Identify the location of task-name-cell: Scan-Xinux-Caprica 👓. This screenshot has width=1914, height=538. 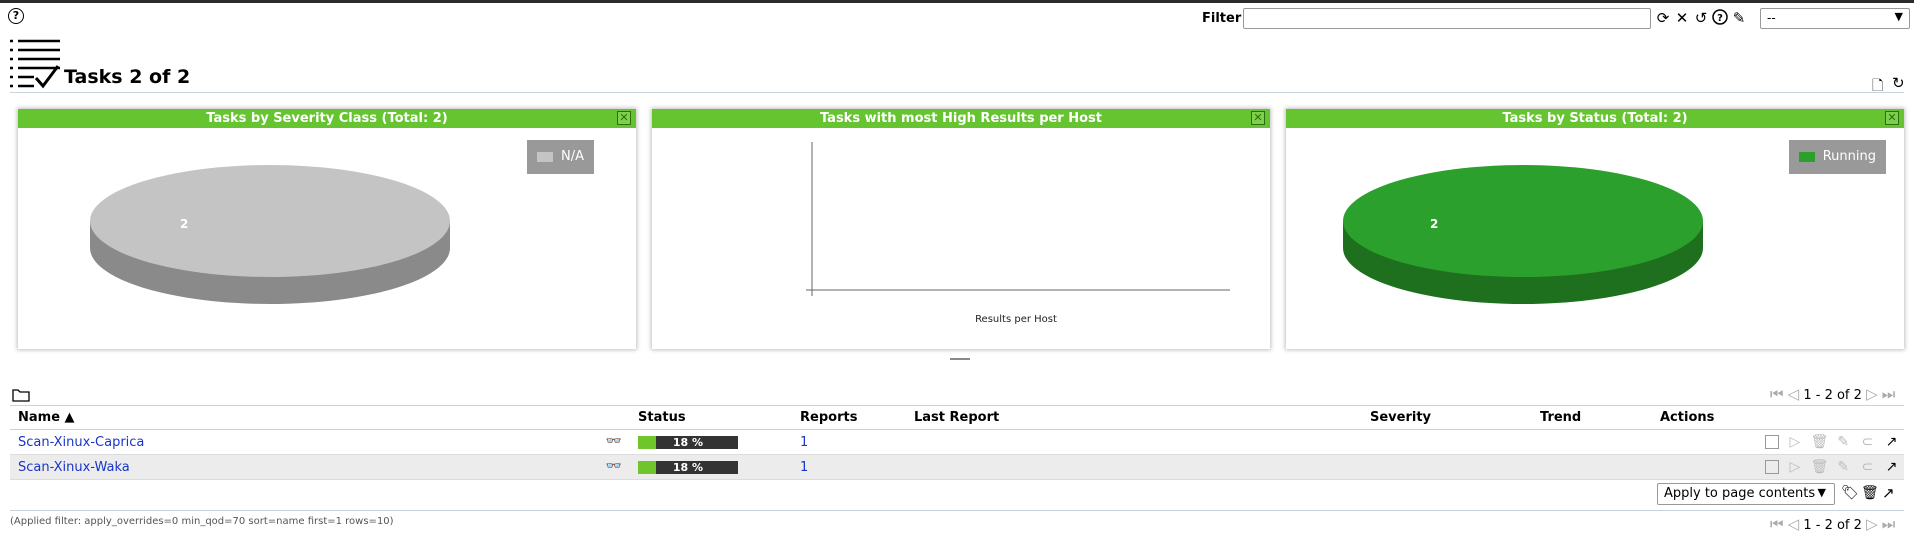
(320, 442).